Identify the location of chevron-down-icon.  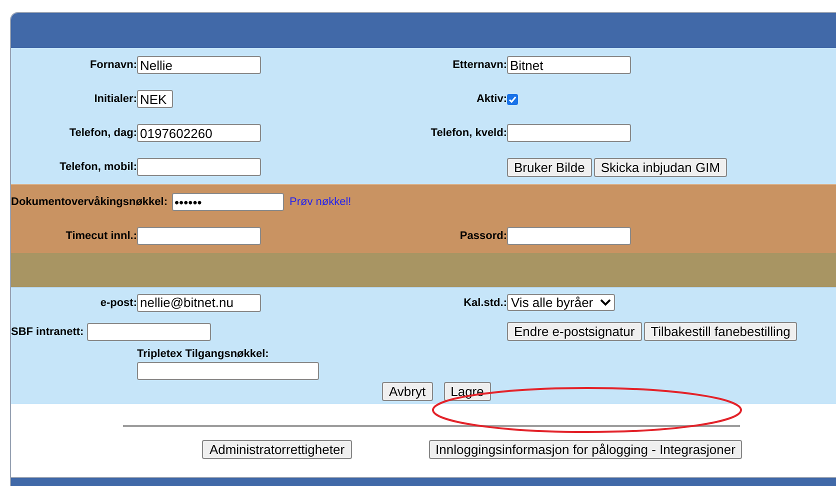
(605, 302).